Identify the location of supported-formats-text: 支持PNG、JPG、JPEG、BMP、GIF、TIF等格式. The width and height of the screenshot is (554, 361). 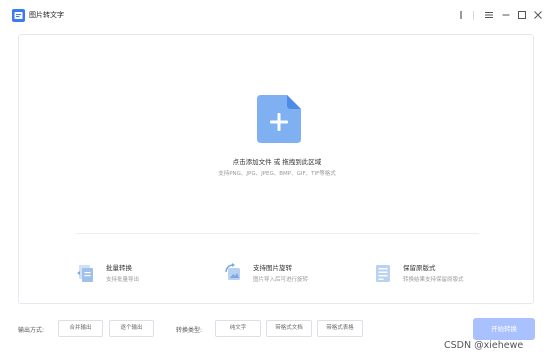
(277, 174).